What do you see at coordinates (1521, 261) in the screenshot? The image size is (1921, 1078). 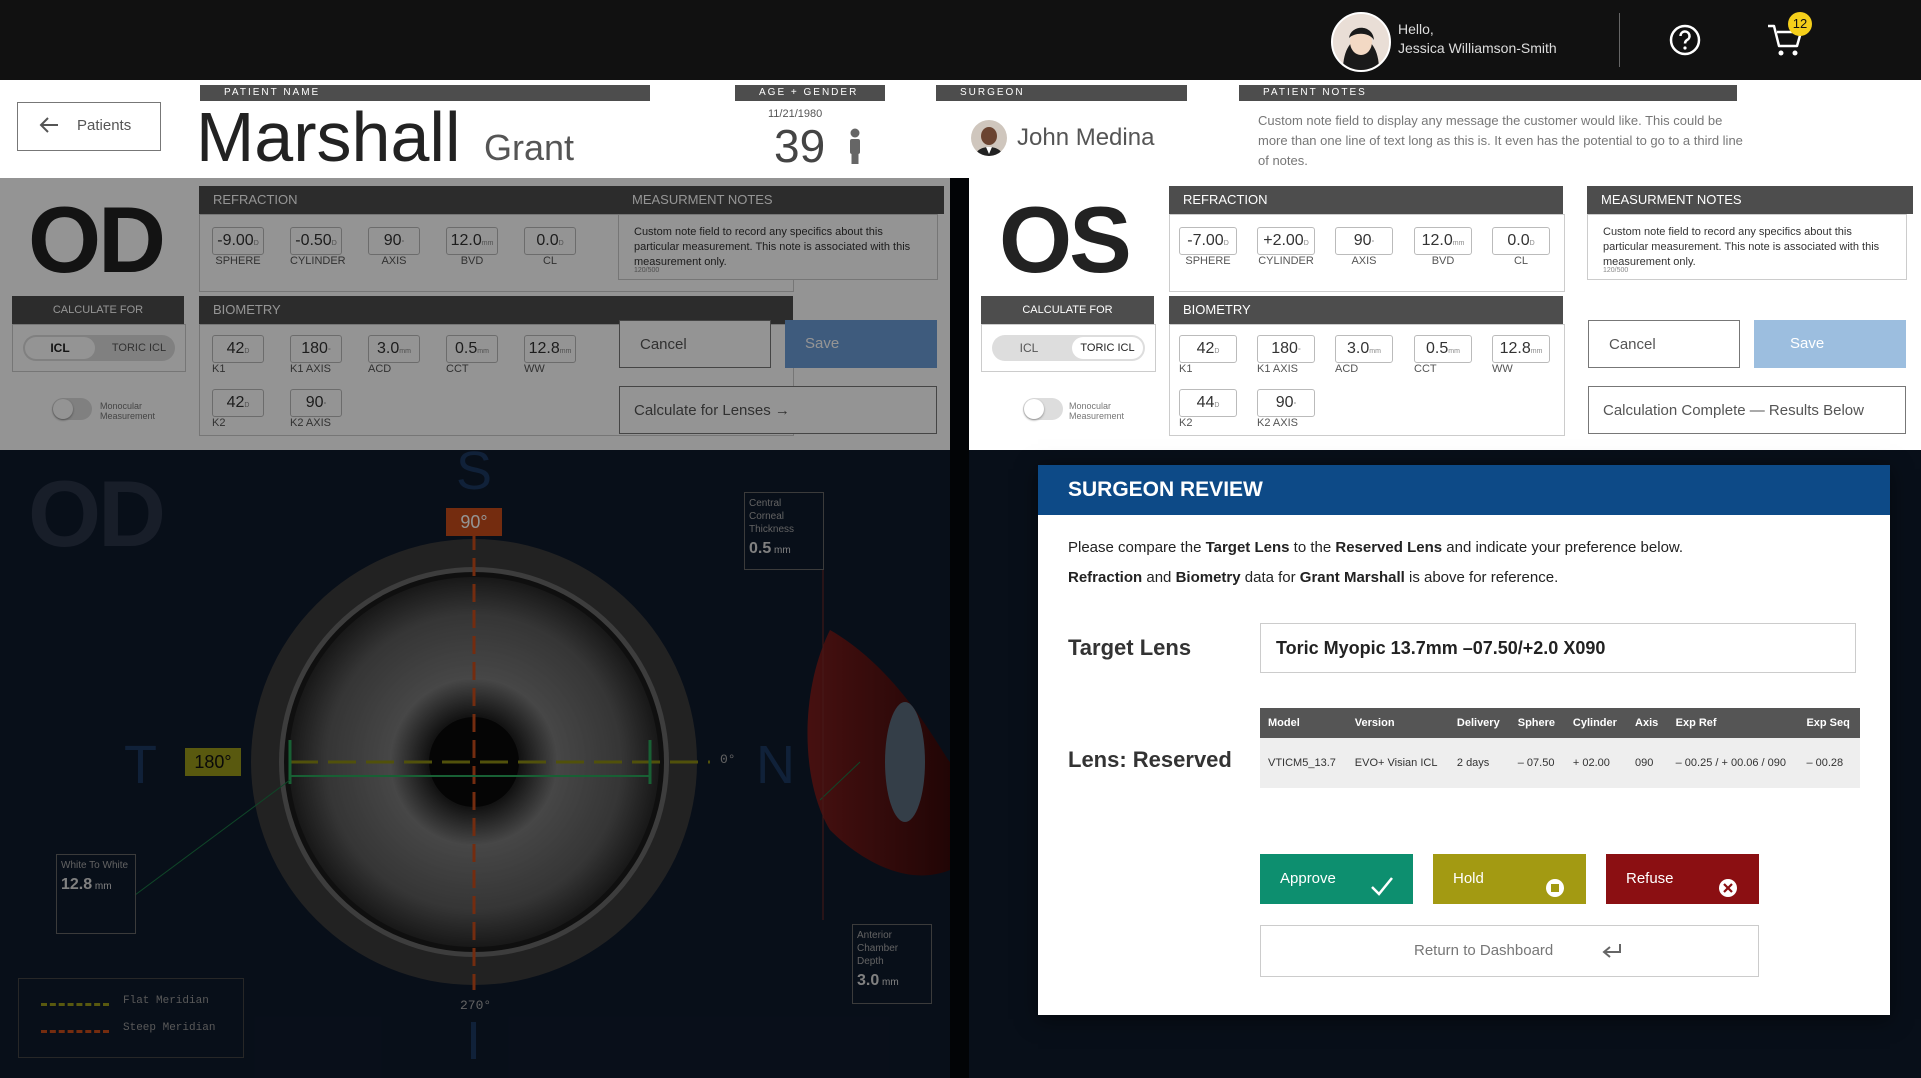 I see `os-cl-caption: CL` at bounding box center [1521, 261].